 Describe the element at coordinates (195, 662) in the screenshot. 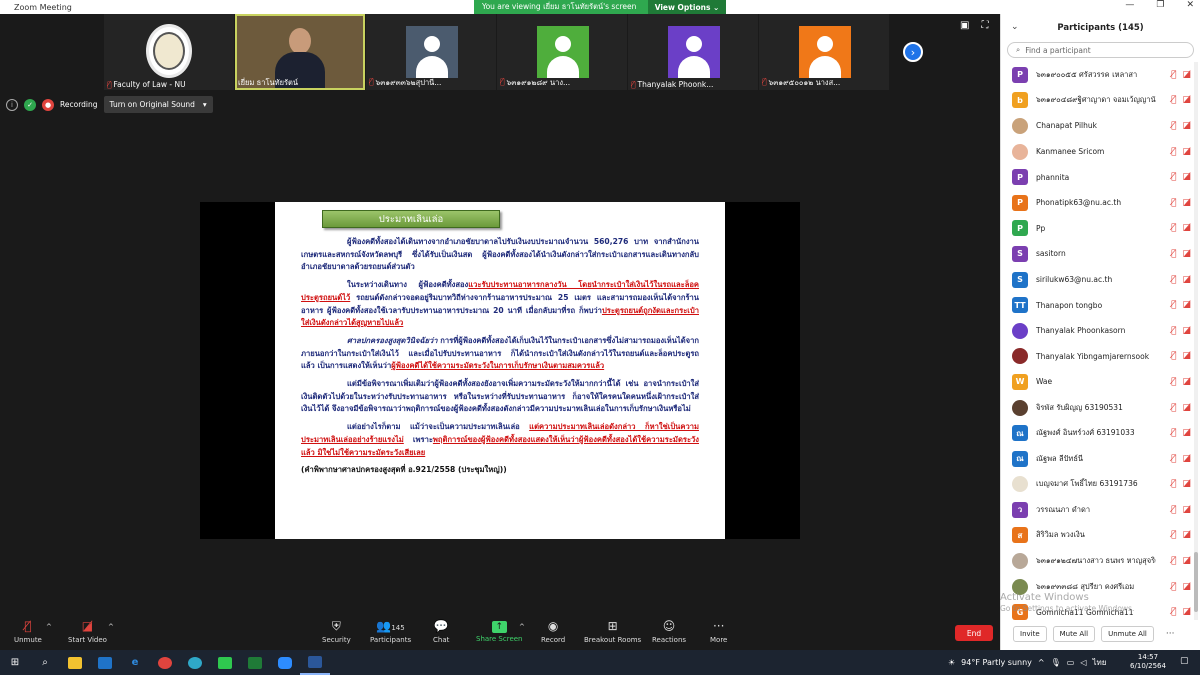

I see `edge-icon` at that location.